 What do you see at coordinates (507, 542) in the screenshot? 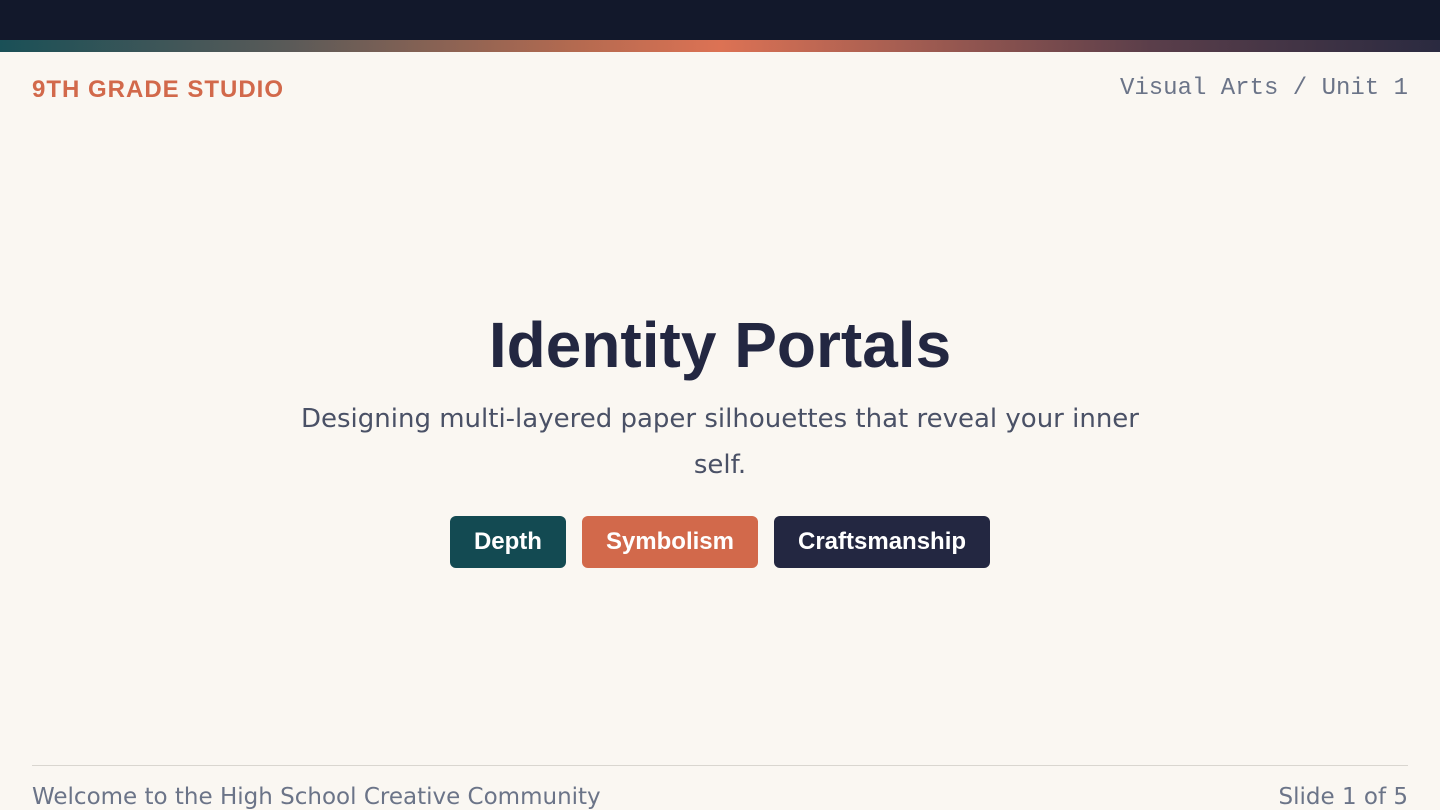
I see `tag-depth: Depth` at bounding box center [507, 542].